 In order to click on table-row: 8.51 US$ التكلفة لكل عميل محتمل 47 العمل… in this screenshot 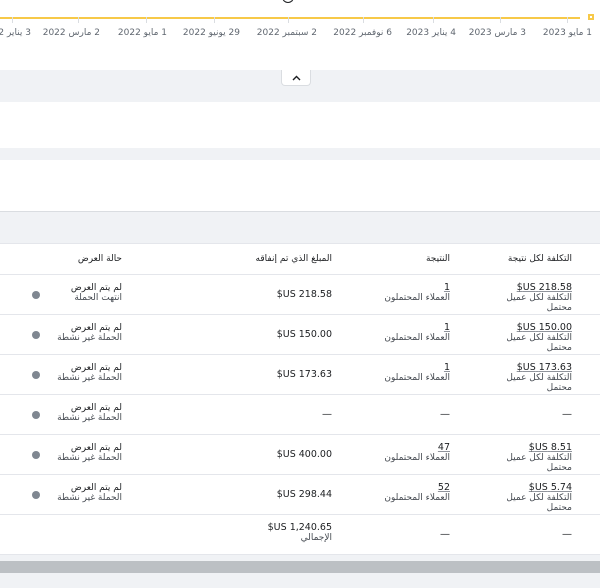, I will do `click(300, 455)`.